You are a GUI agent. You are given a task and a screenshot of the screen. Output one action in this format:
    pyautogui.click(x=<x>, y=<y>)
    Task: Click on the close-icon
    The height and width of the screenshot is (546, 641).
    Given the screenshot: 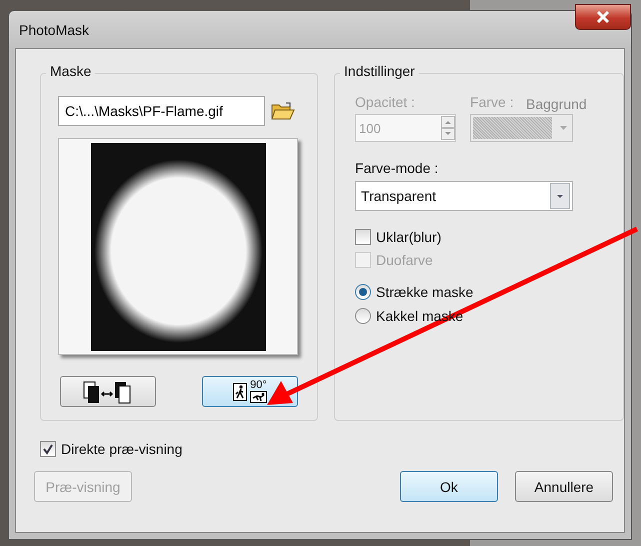 What is the action you would take?
    pyautogui.click(x=603, y=17)
    